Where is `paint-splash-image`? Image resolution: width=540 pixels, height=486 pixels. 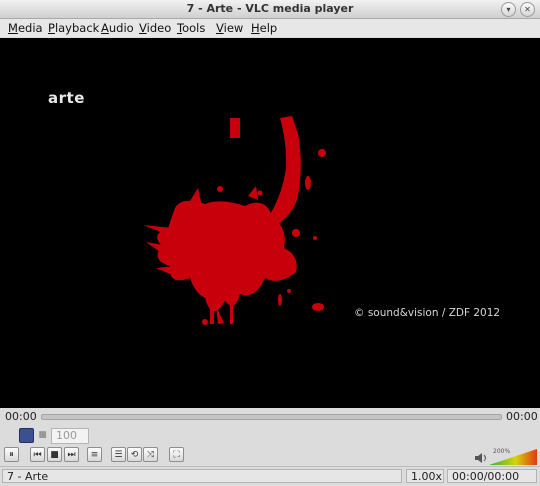 paint-splash-image is located at coordinates (234, 220).